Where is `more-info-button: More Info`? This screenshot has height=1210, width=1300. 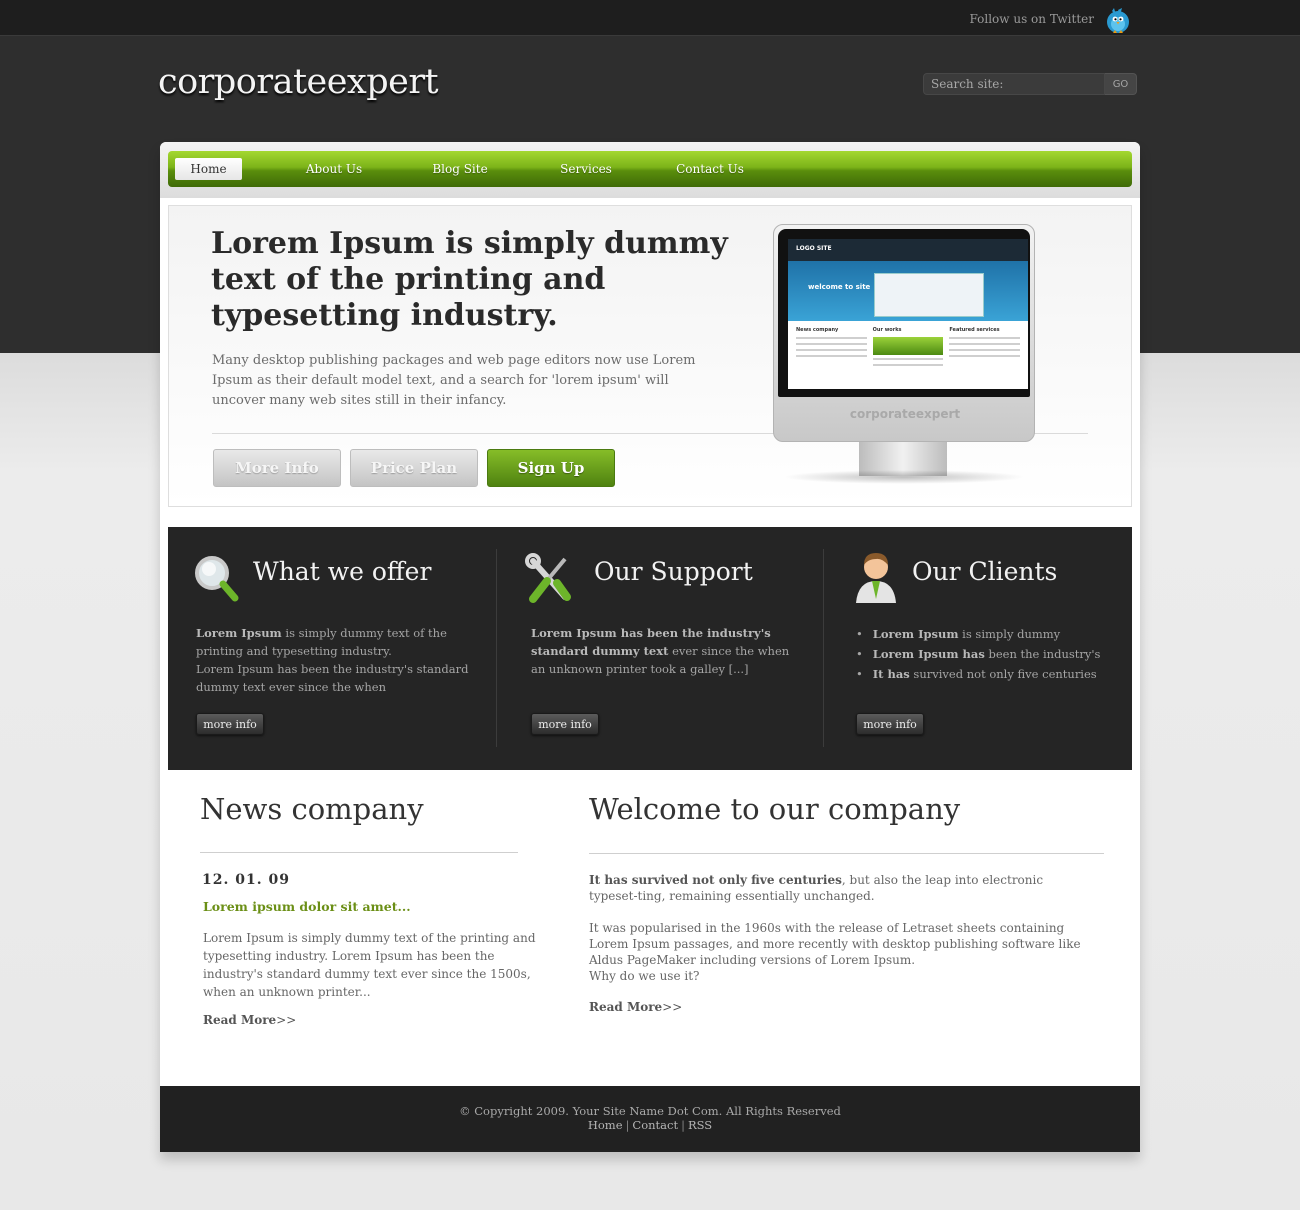 more-info-button: More Info is located at coordinates (277, 468).